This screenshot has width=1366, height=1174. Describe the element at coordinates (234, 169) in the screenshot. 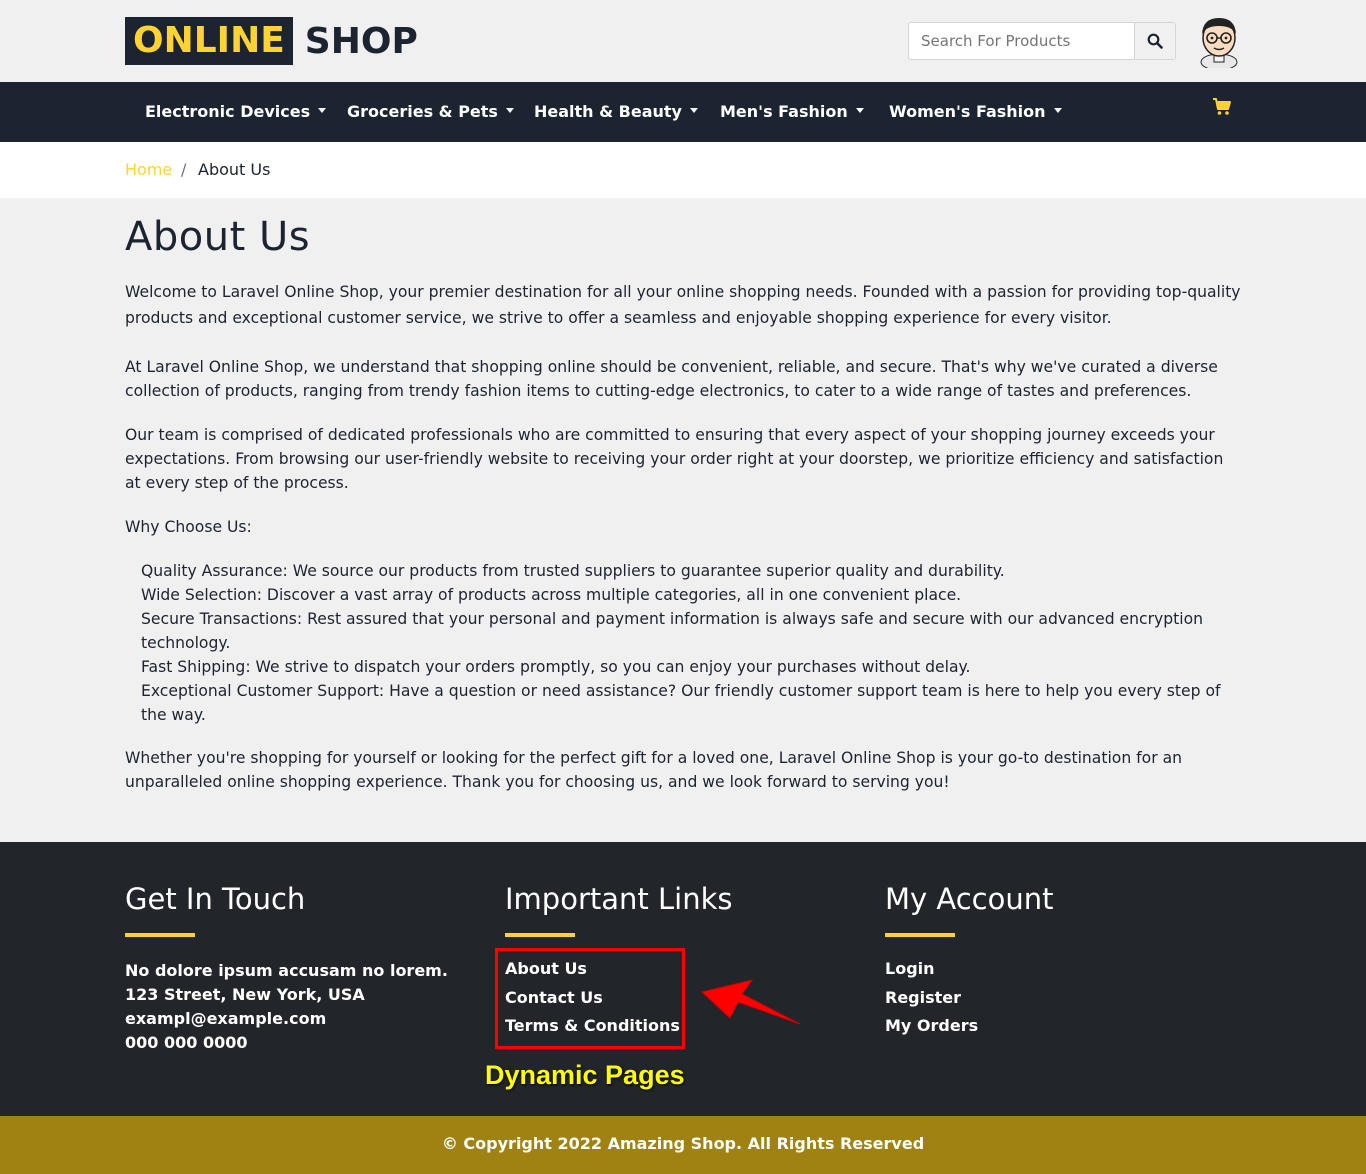

I see `breadcrumb-current: About Us` at that location.